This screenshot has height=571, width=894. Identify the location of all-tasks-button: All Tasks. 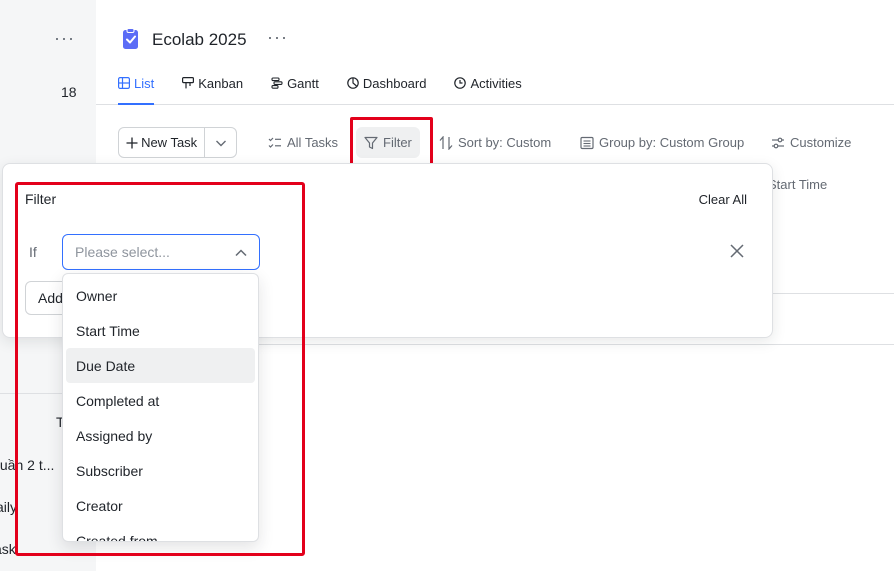
(303, 142).